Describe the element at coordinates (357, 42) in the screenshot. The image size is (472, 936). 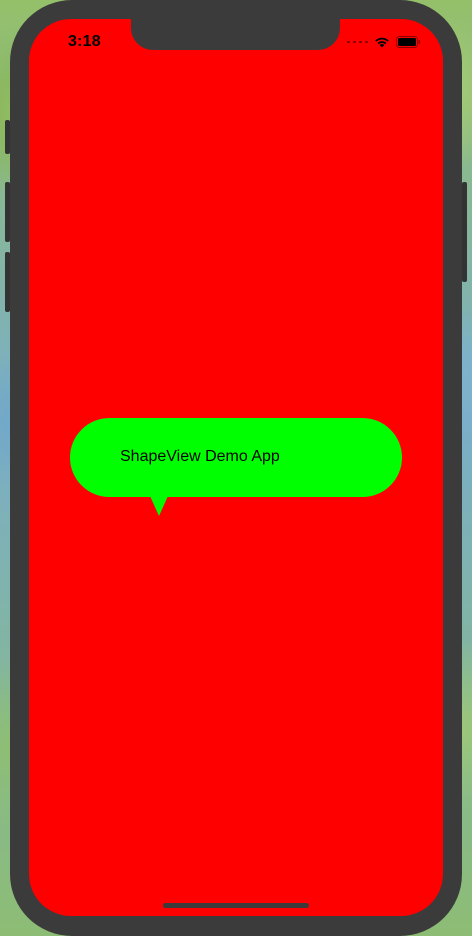
I see `signal-dots-icon` at that location.